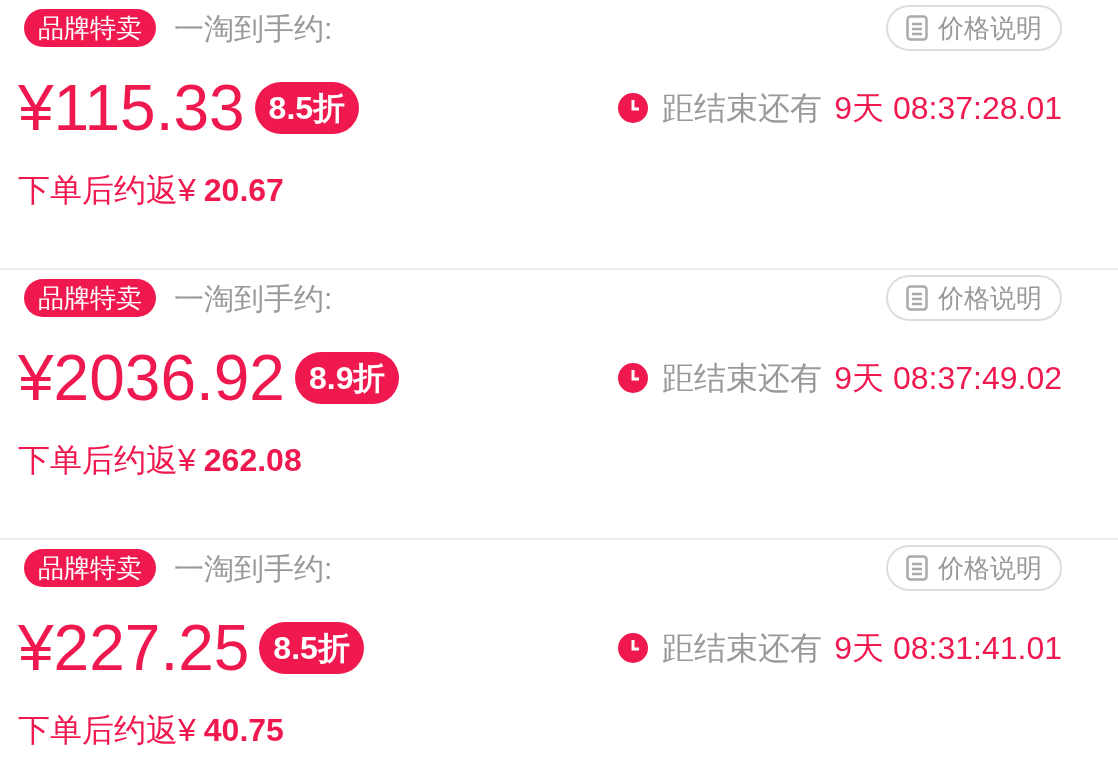 This screenshot has width=1118, height=762. What do you see at coordinates (243, 190) in the screenshot?
I see `rebate-amount: 20.67` at bounding box center [243, 190].